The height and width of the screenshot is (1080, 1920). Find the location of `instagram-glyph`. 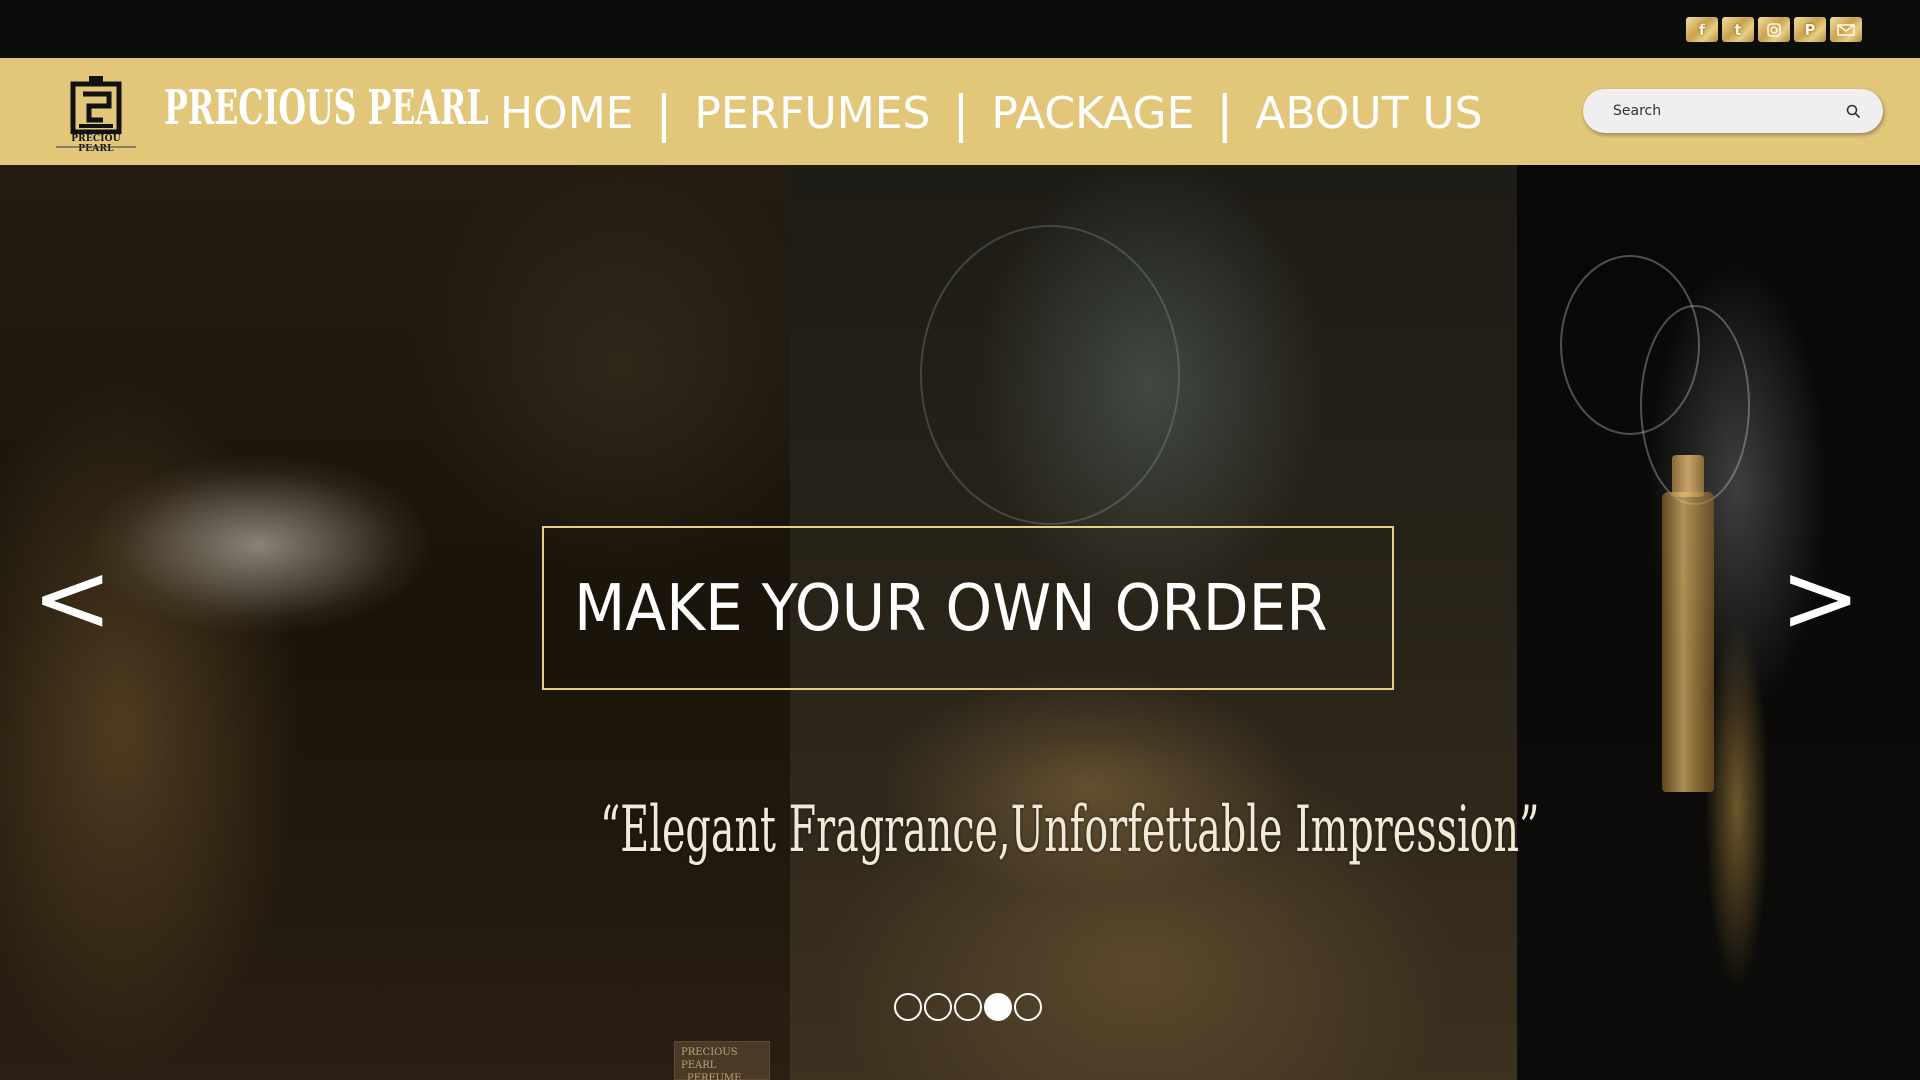

instagram-glyph is located at coordinates (1774, 29).